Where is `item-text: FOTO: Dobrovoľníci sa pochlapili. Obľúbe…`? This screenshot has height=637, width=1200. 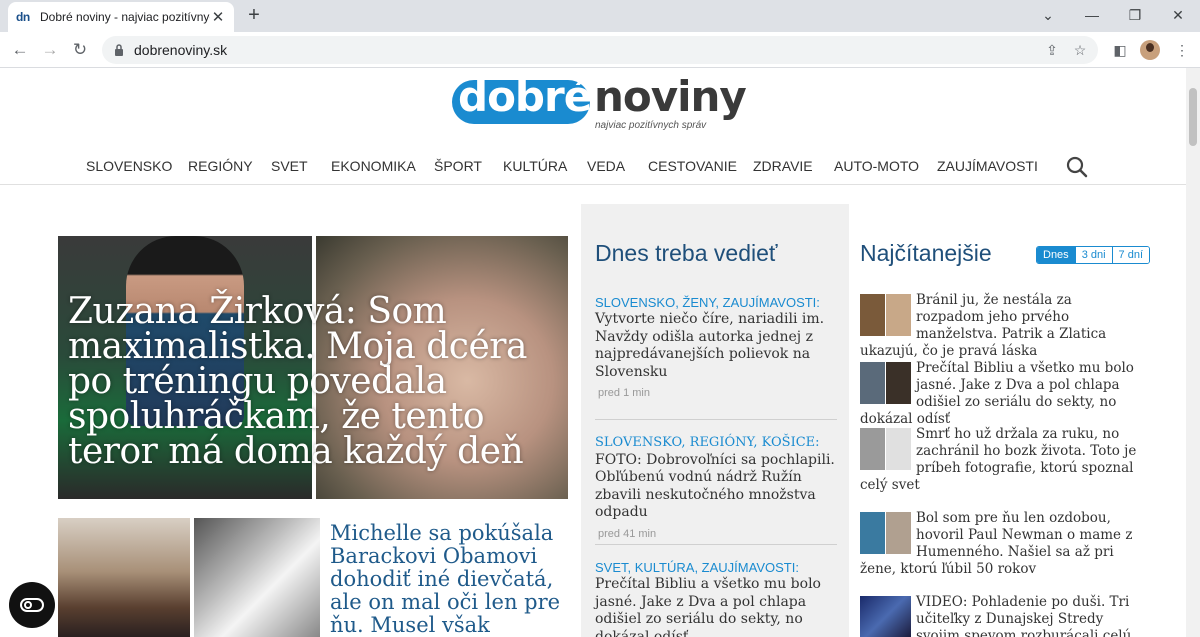 item-text: FOTO: Dobrovoľníci sa pochlapili. Obľúbe… is located at coordinates (715, 486).